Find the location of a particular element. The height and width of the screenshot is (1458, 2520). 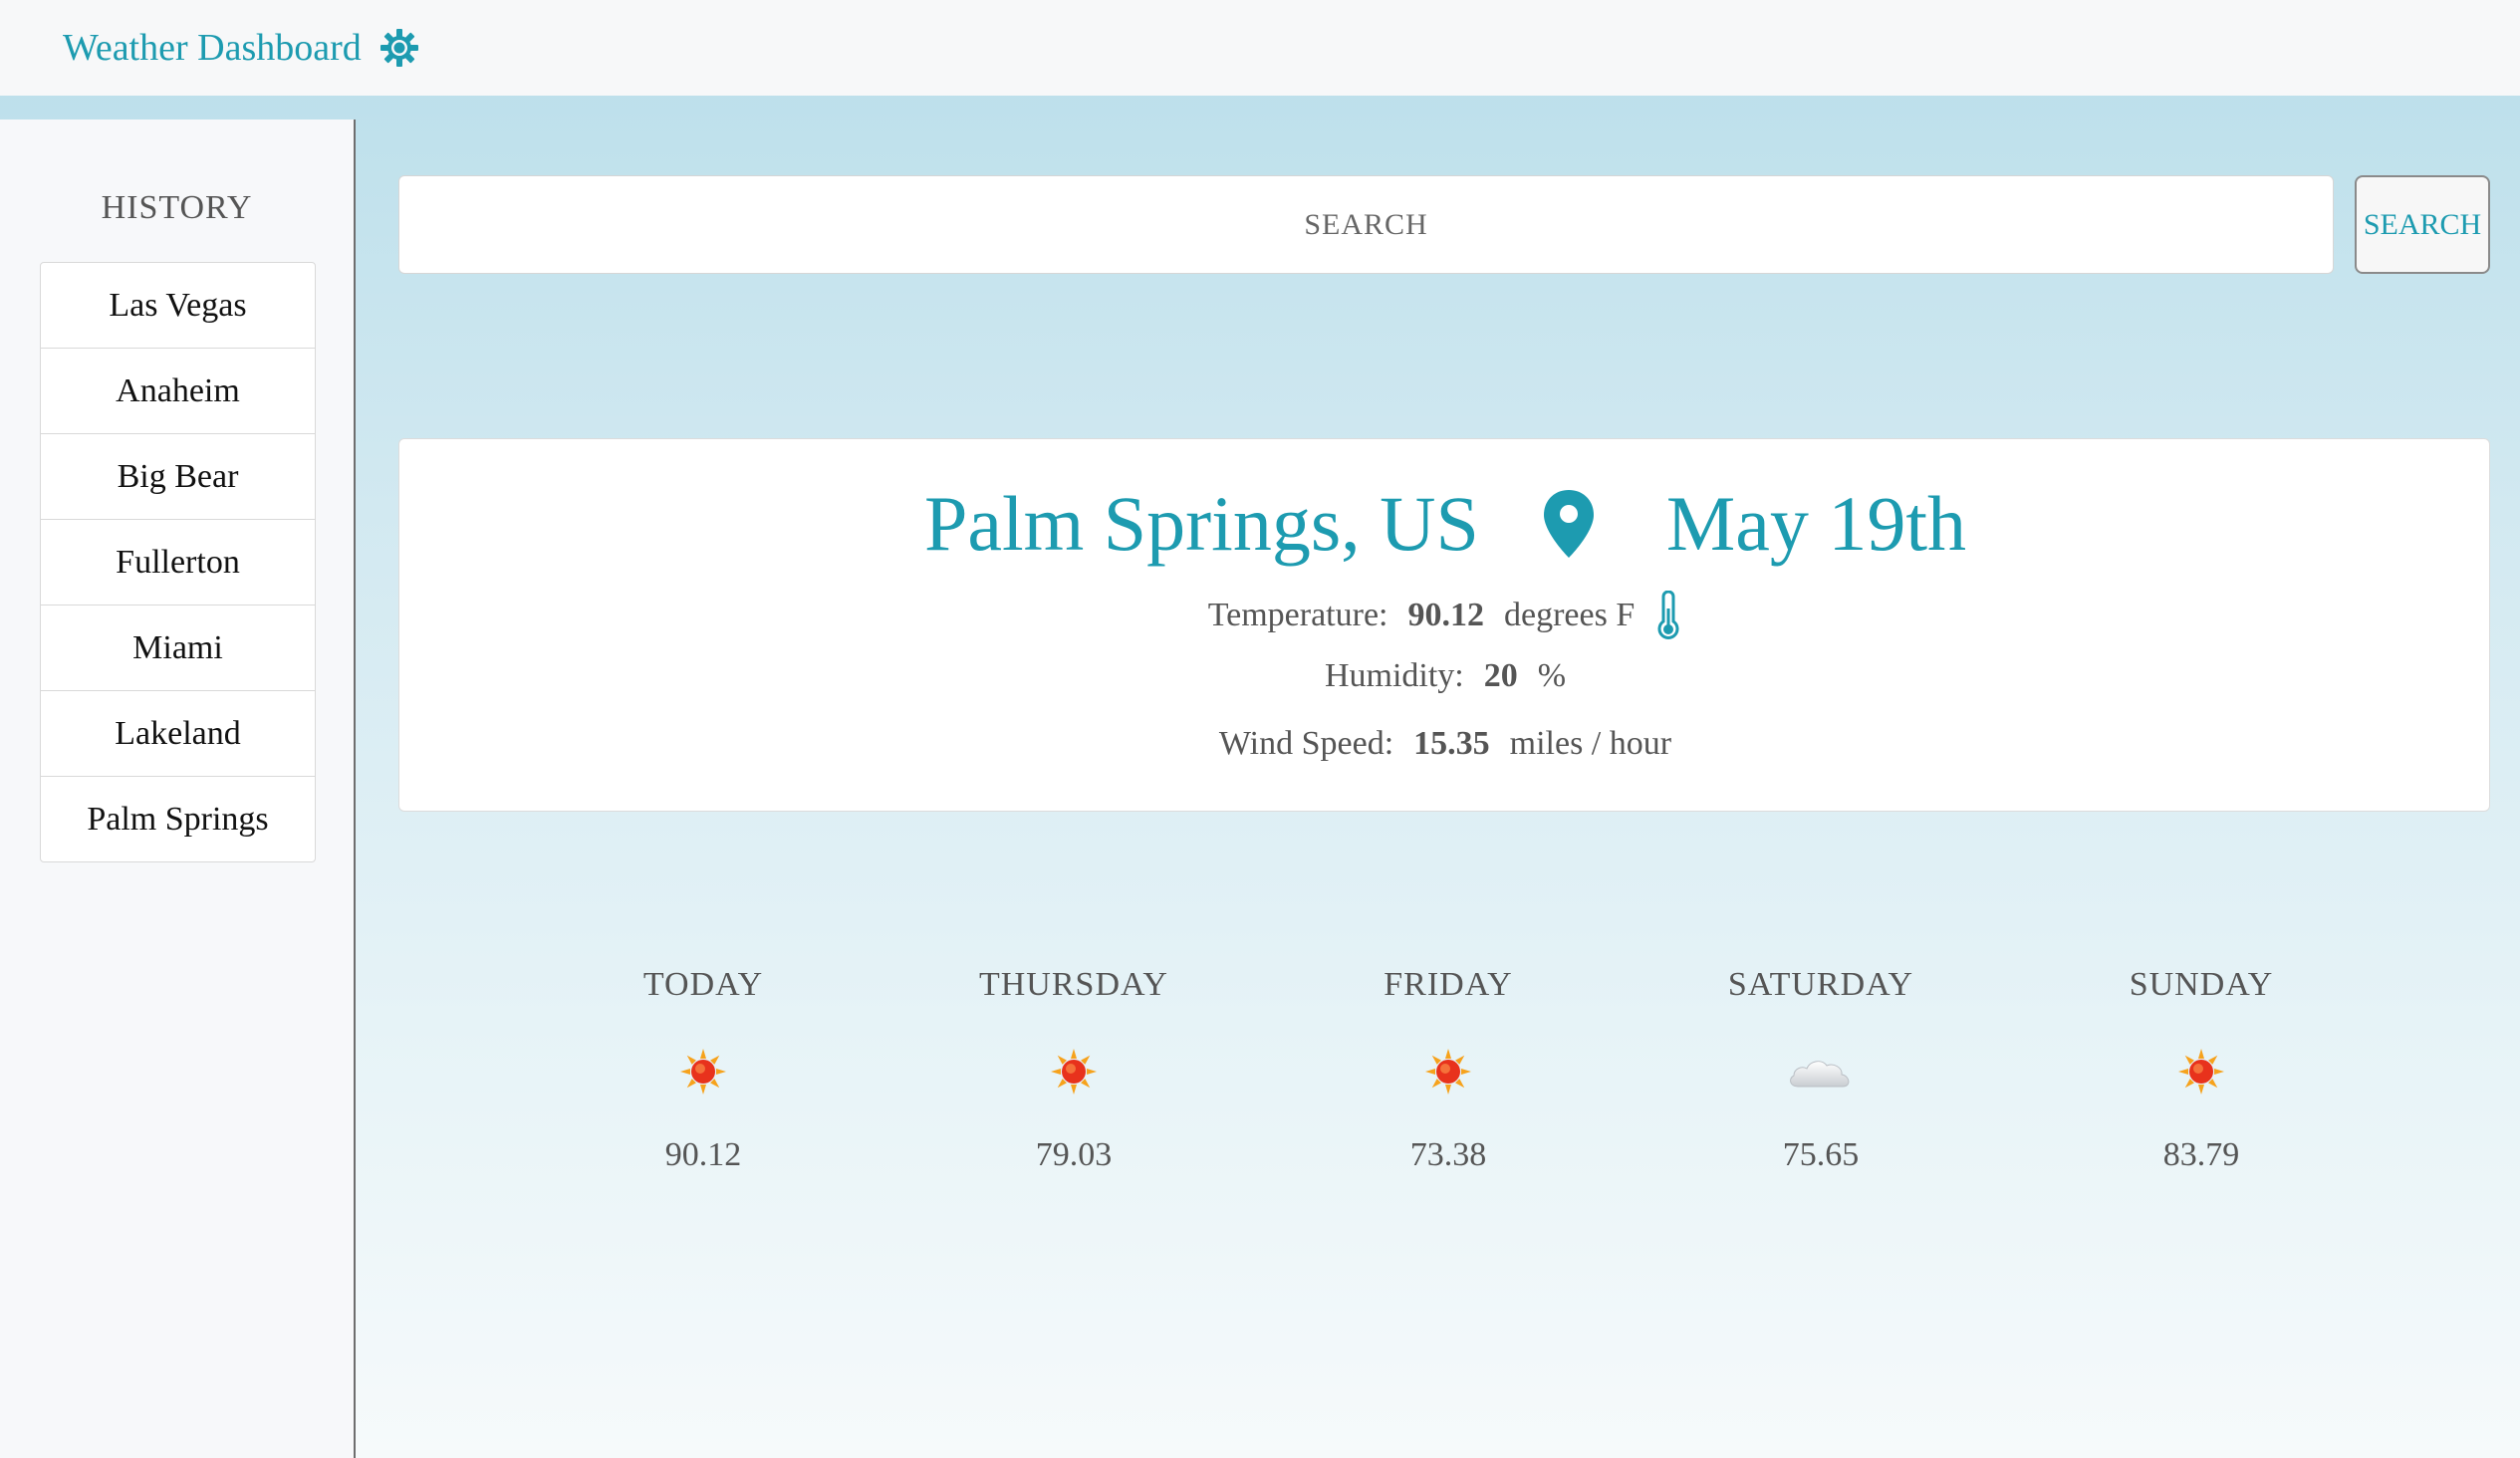

forecast-day: TODAY 90.12 is located at coordinates (703, 1070).